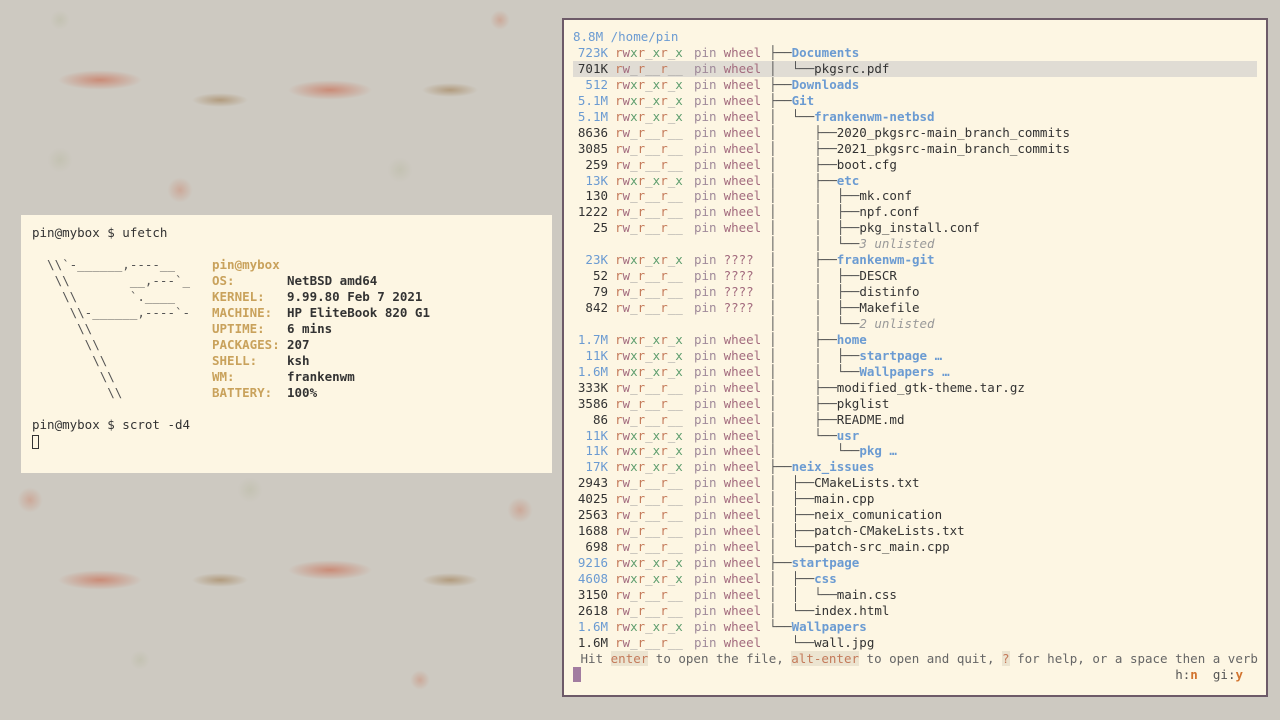 The width and height of the screenshot is (1280, 720). What do you see at coordinates (738, 307) in the screenshot?
I see `group: ????` at bounding box center [738, 307].